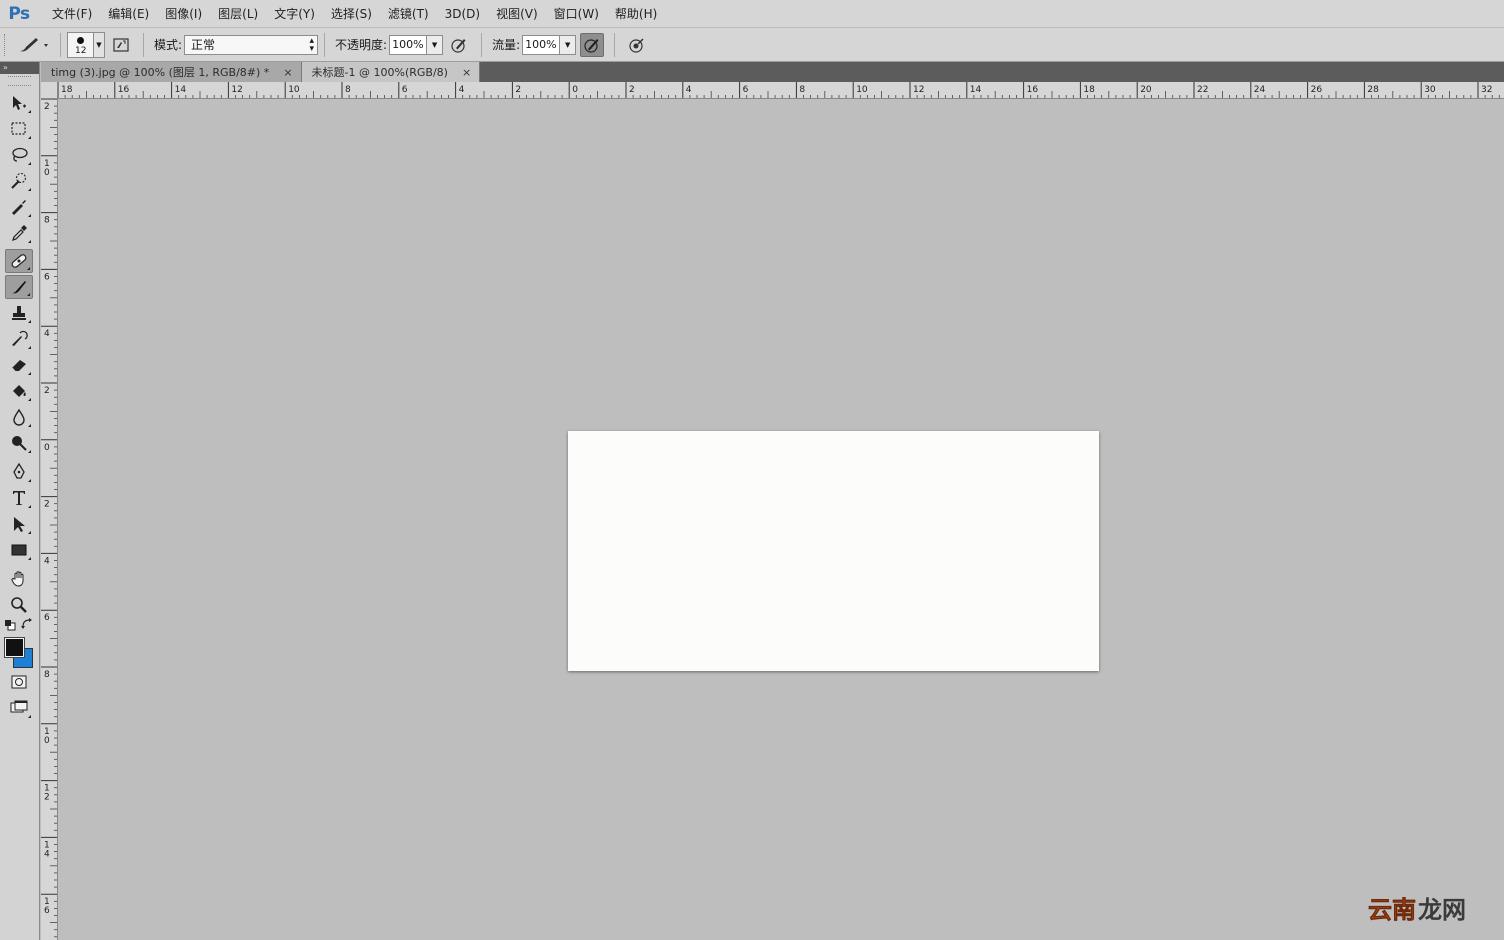  Describe the element at coordinates (14, 647) in the screenshot. I see `foreground-color-swatch` at that location.